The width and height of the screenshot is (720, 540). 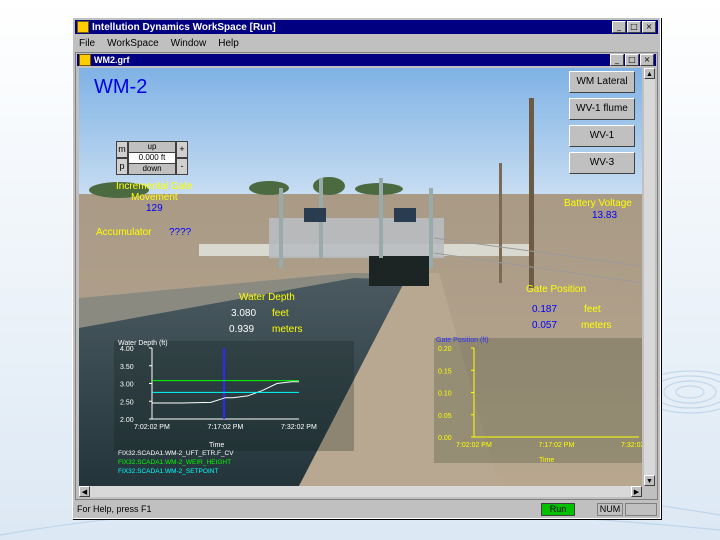 What do you see at coordinates (602, 136) in the screenshot?
I see `nav-button-wv1: WV-1` at bounding box center [602, 136].